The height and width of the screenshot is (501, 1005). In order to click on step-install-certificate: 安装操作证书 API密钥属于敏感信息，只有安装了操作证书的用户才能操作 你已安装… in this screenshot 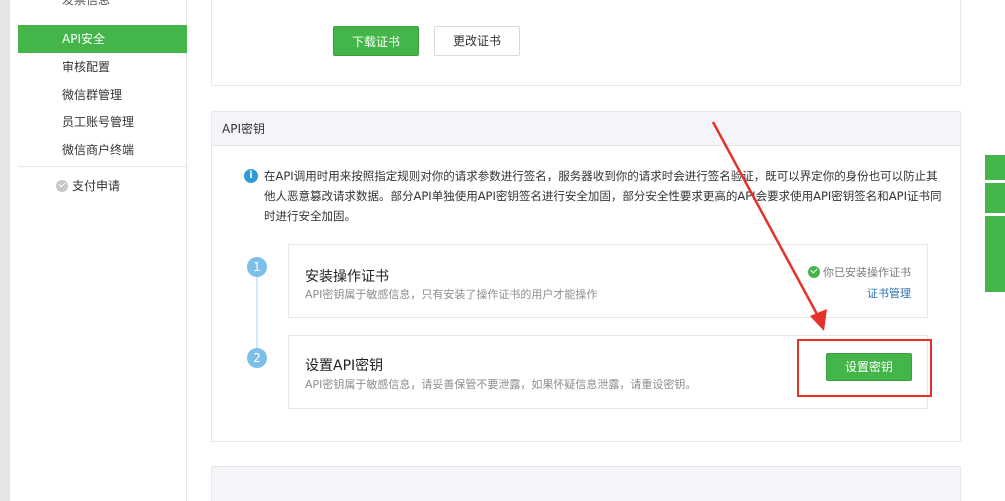, I will do `click(608, 281)`.